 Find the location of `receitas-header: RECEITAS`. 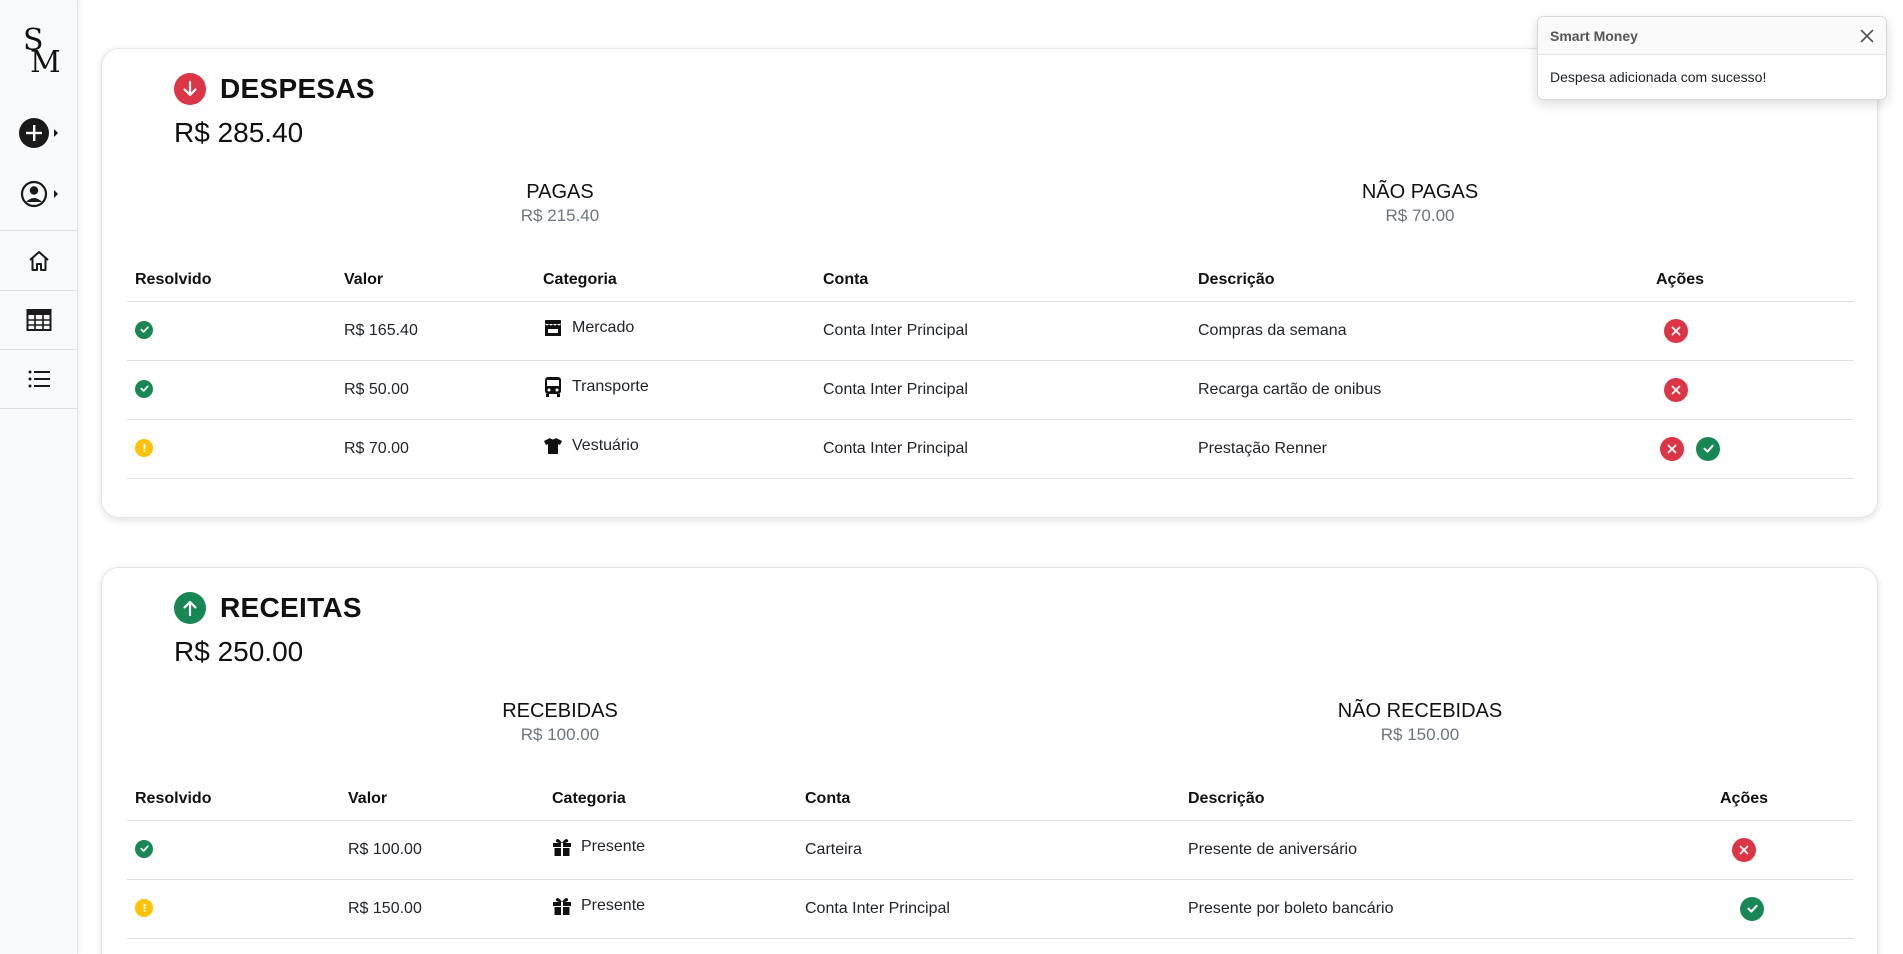

receitas-header: RECEITAS is located at coordinates (268, 608).